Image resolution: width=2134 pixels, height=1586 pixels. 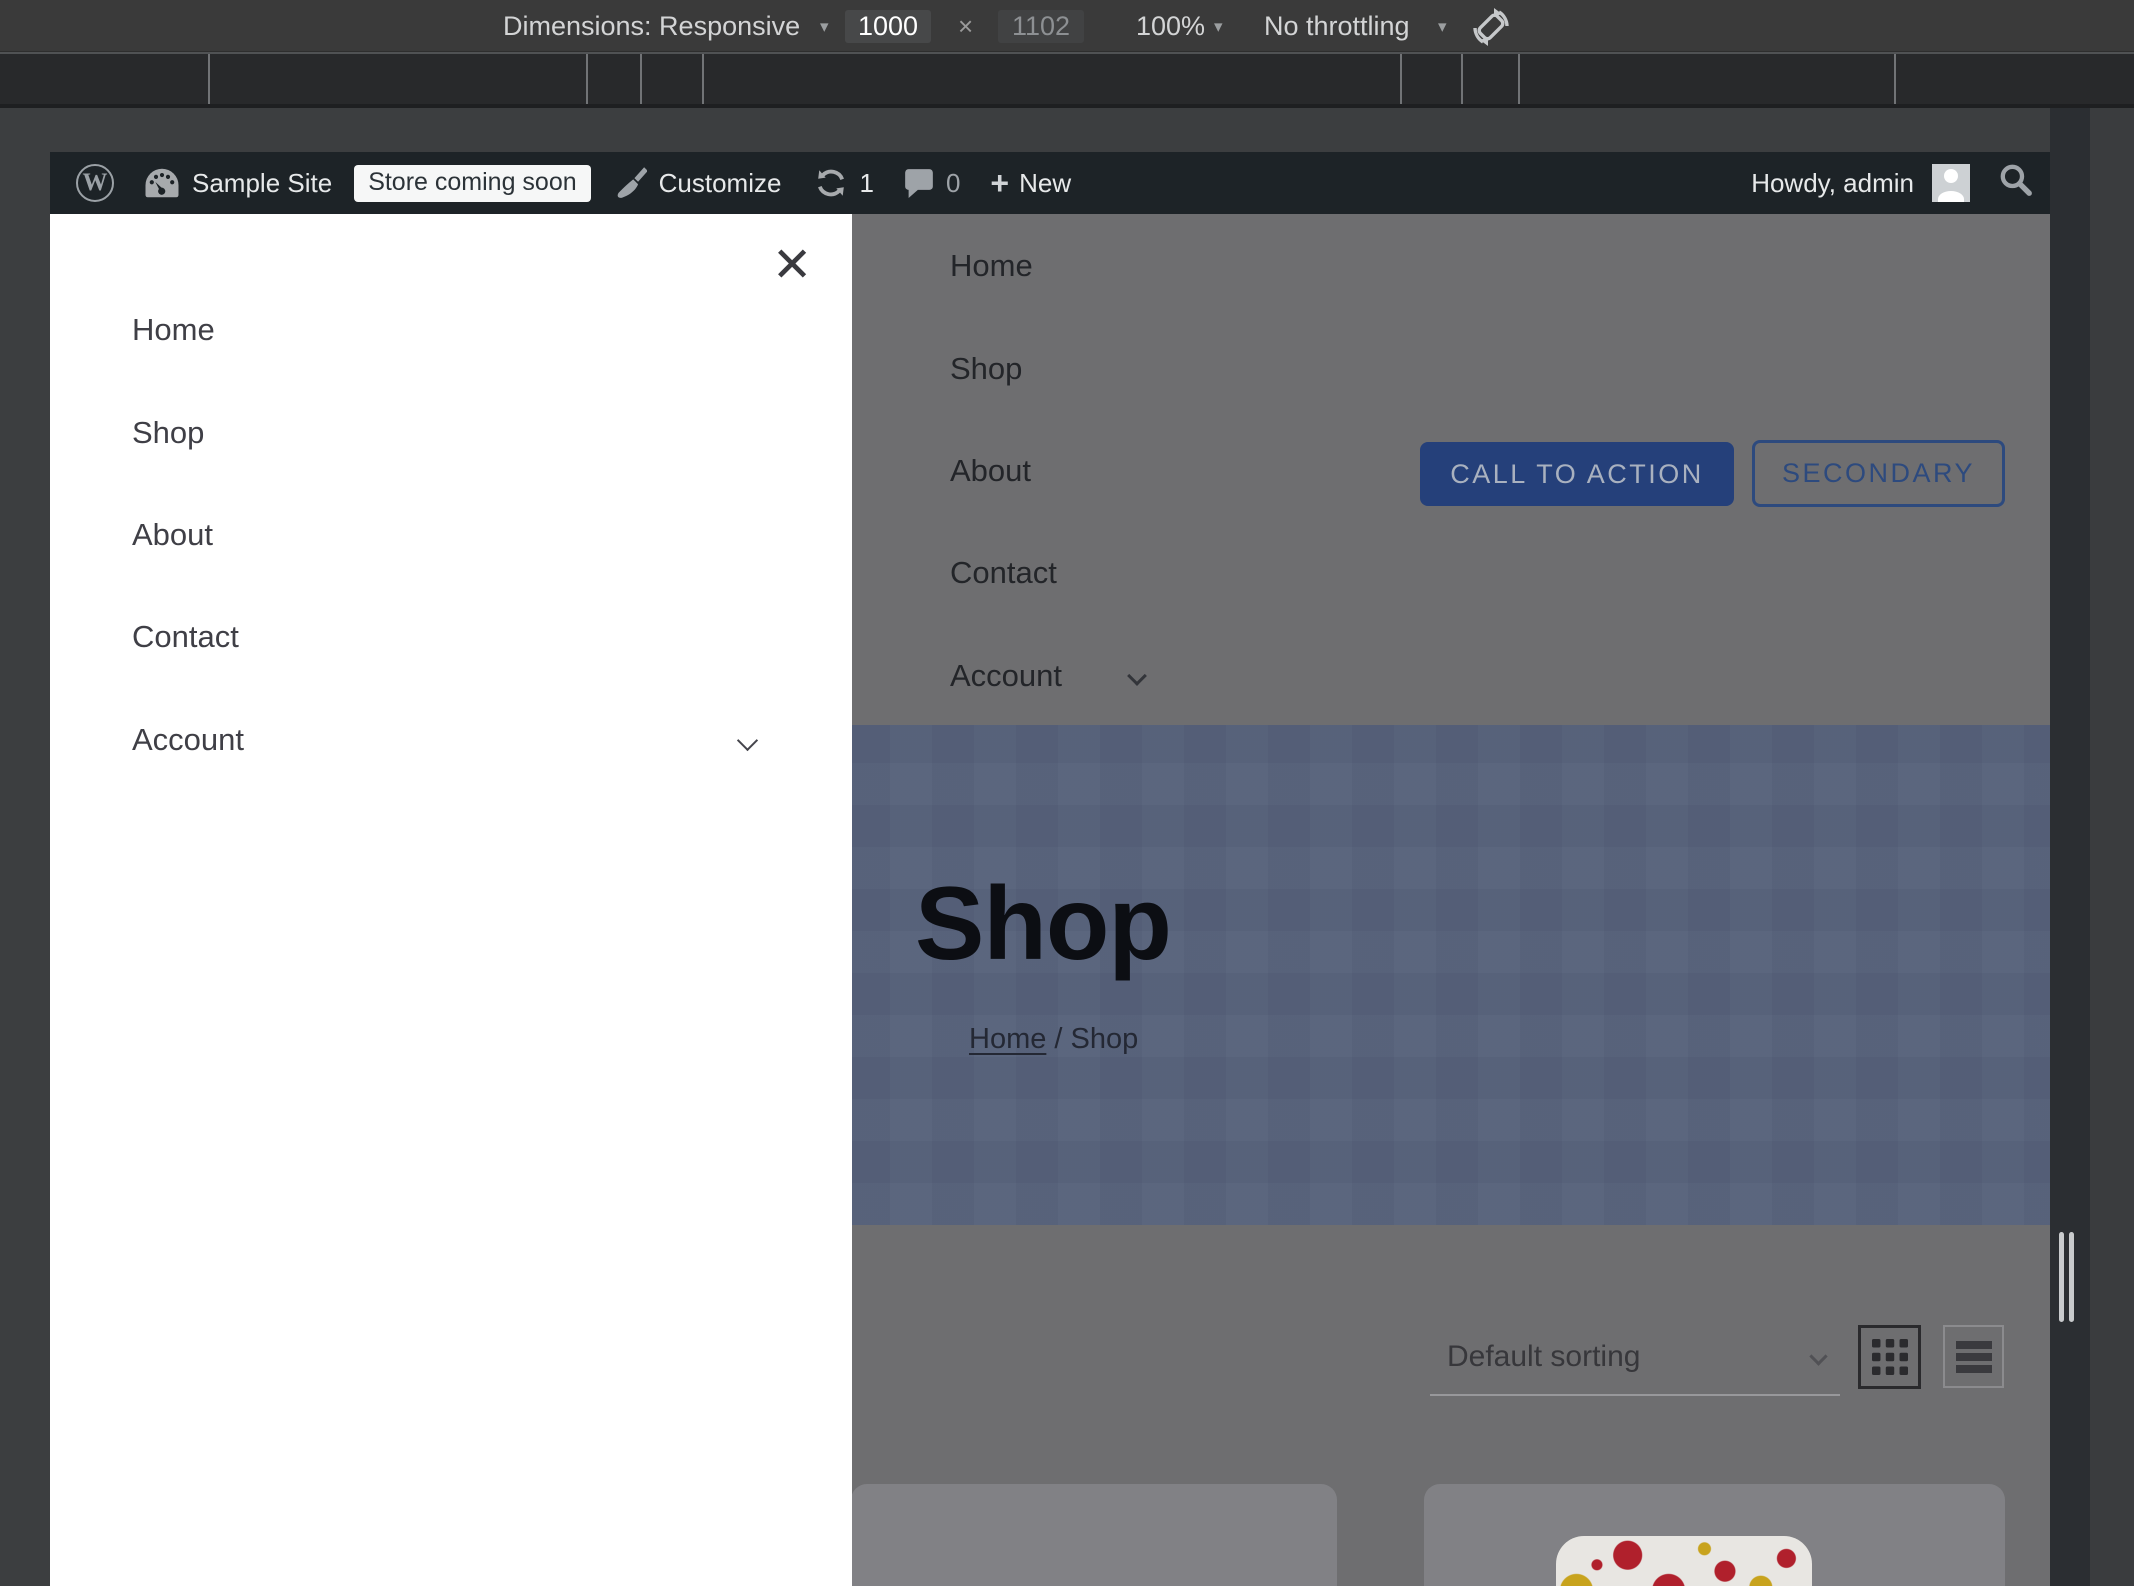 What do you see at coordinates (1337, 26) in the screenshot?
I see `throttling-selector: No throttling` at bounding box center [1337, 26].